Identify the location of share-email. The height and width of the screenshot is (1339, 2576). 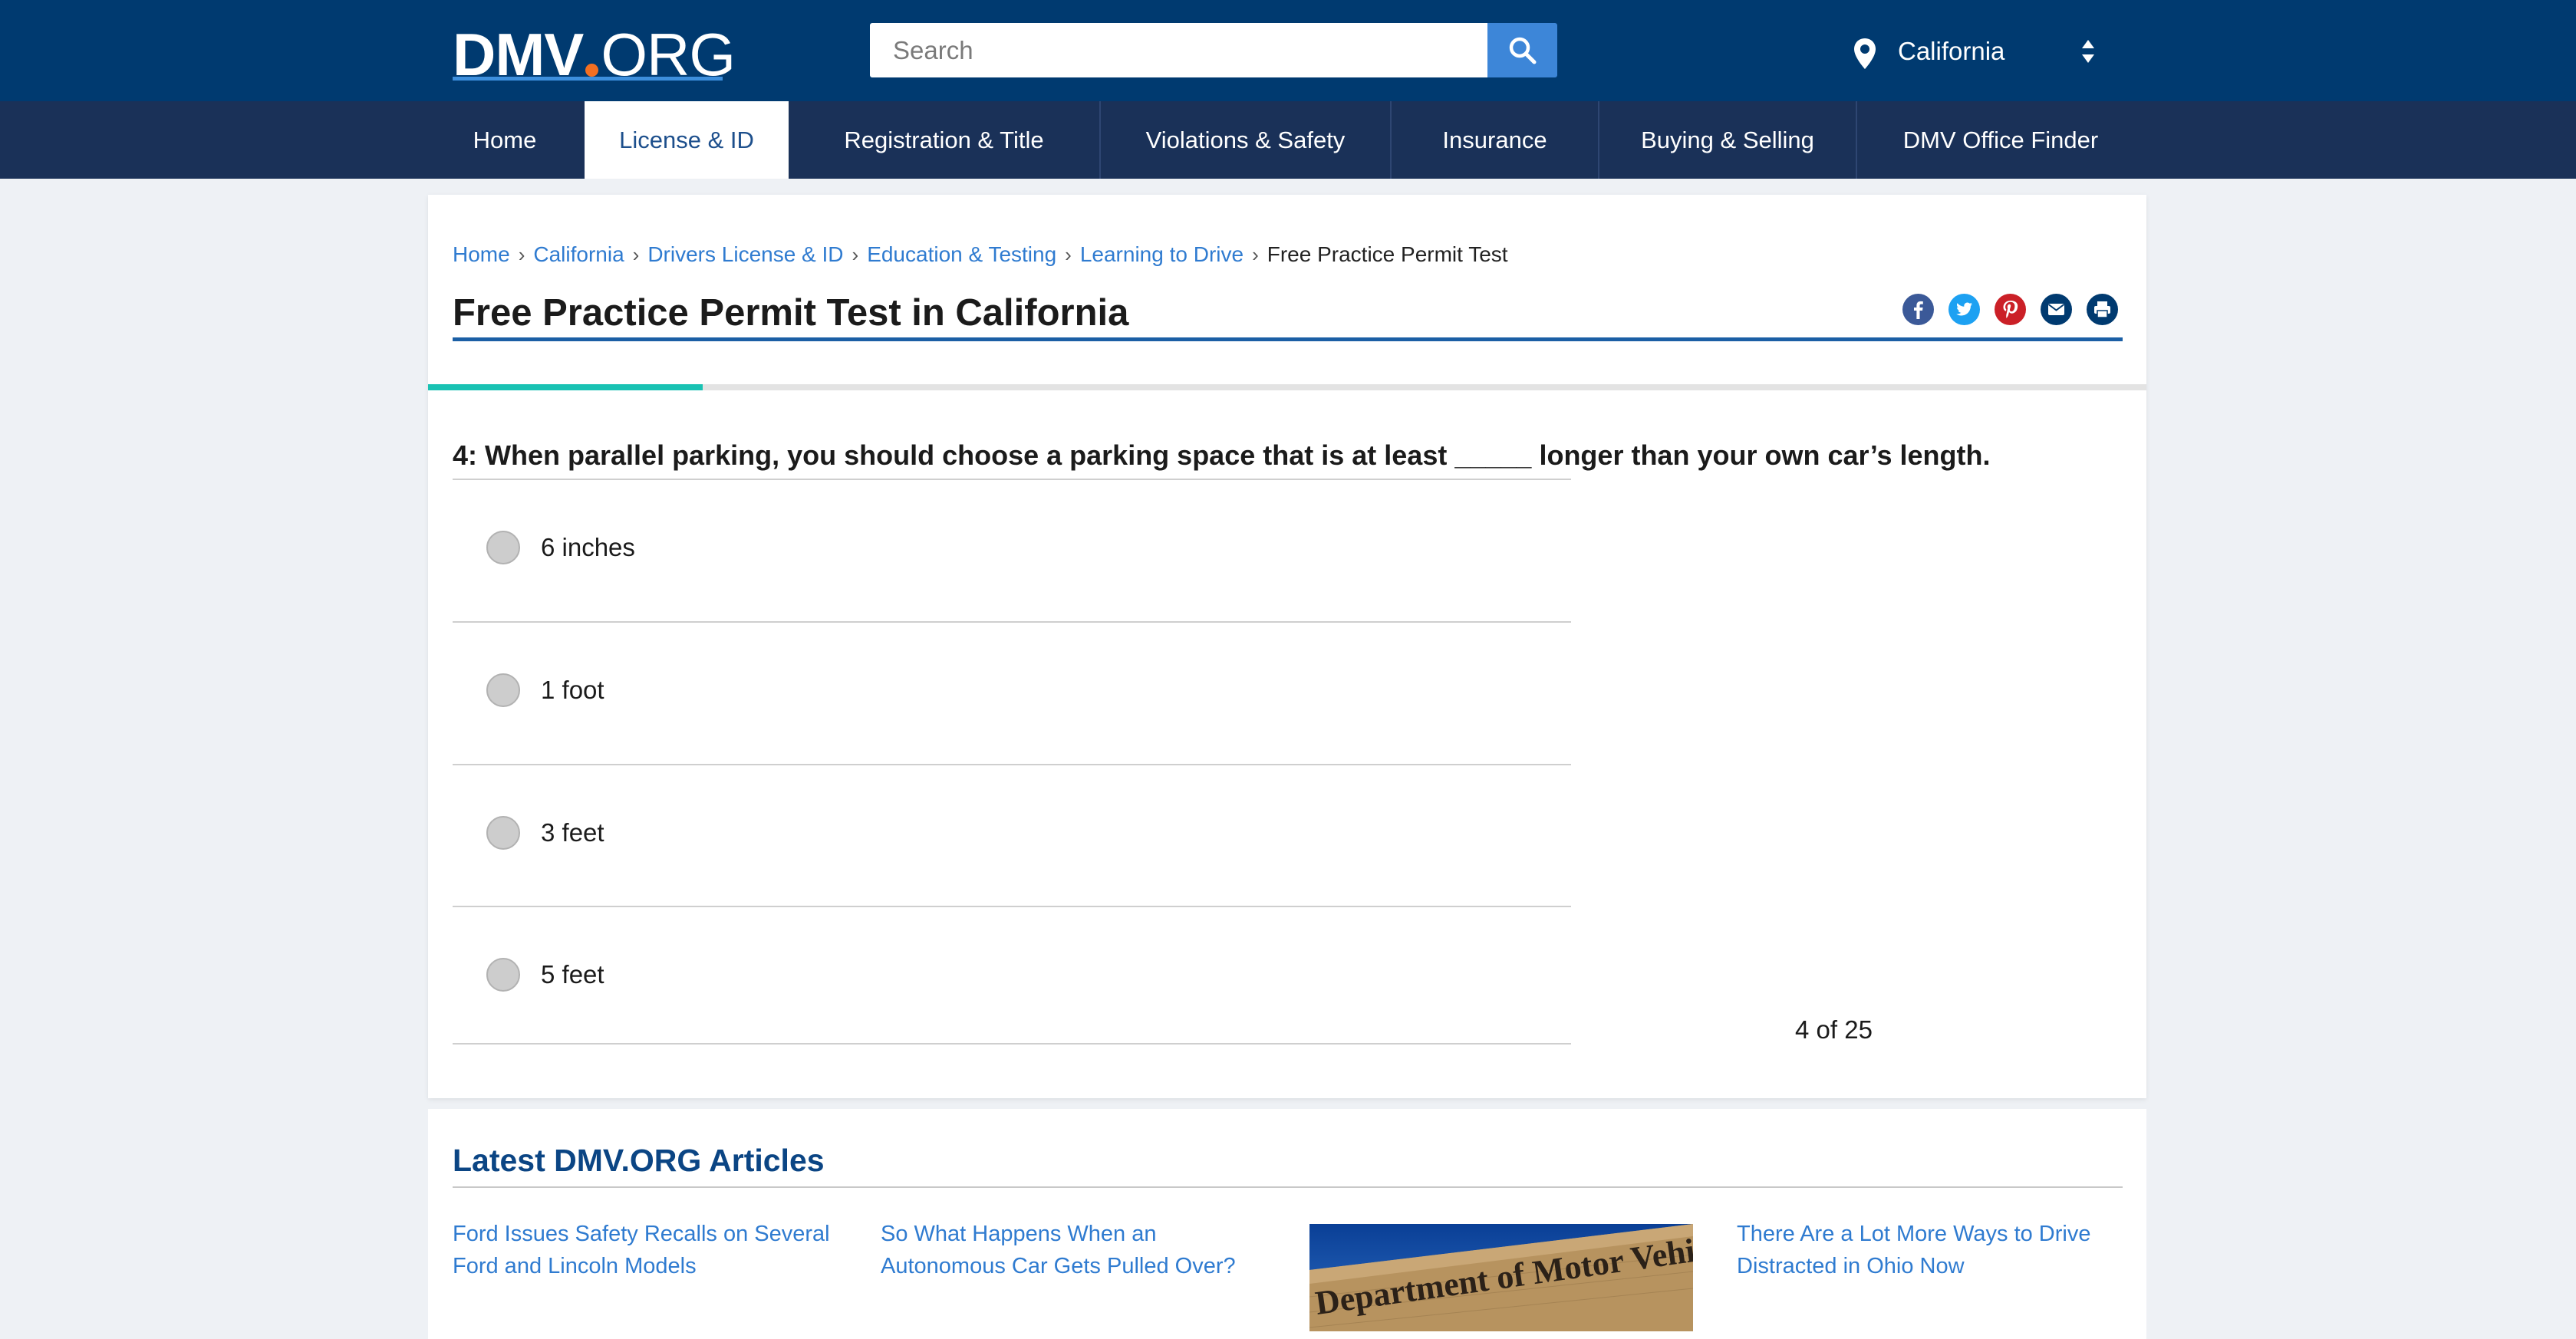
(2056, 309).